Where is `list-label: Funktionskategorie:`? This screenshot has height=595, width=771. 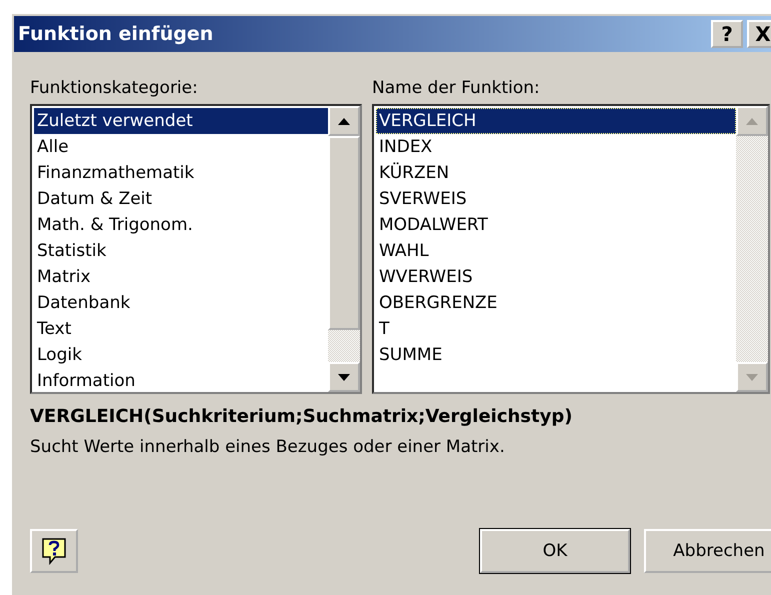
list-label: Funktionskategorie: is located at coordinates (114, 89).